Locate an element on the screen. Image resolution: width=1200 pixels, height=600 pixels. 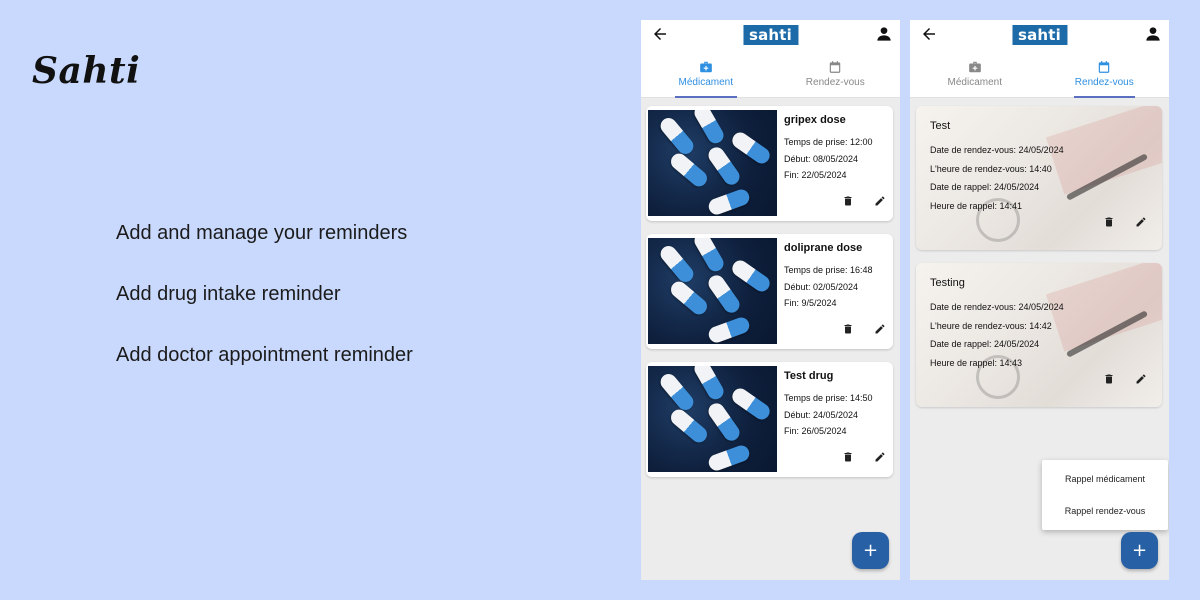
appointment-name: Testing is located at coordinates (947, 283).